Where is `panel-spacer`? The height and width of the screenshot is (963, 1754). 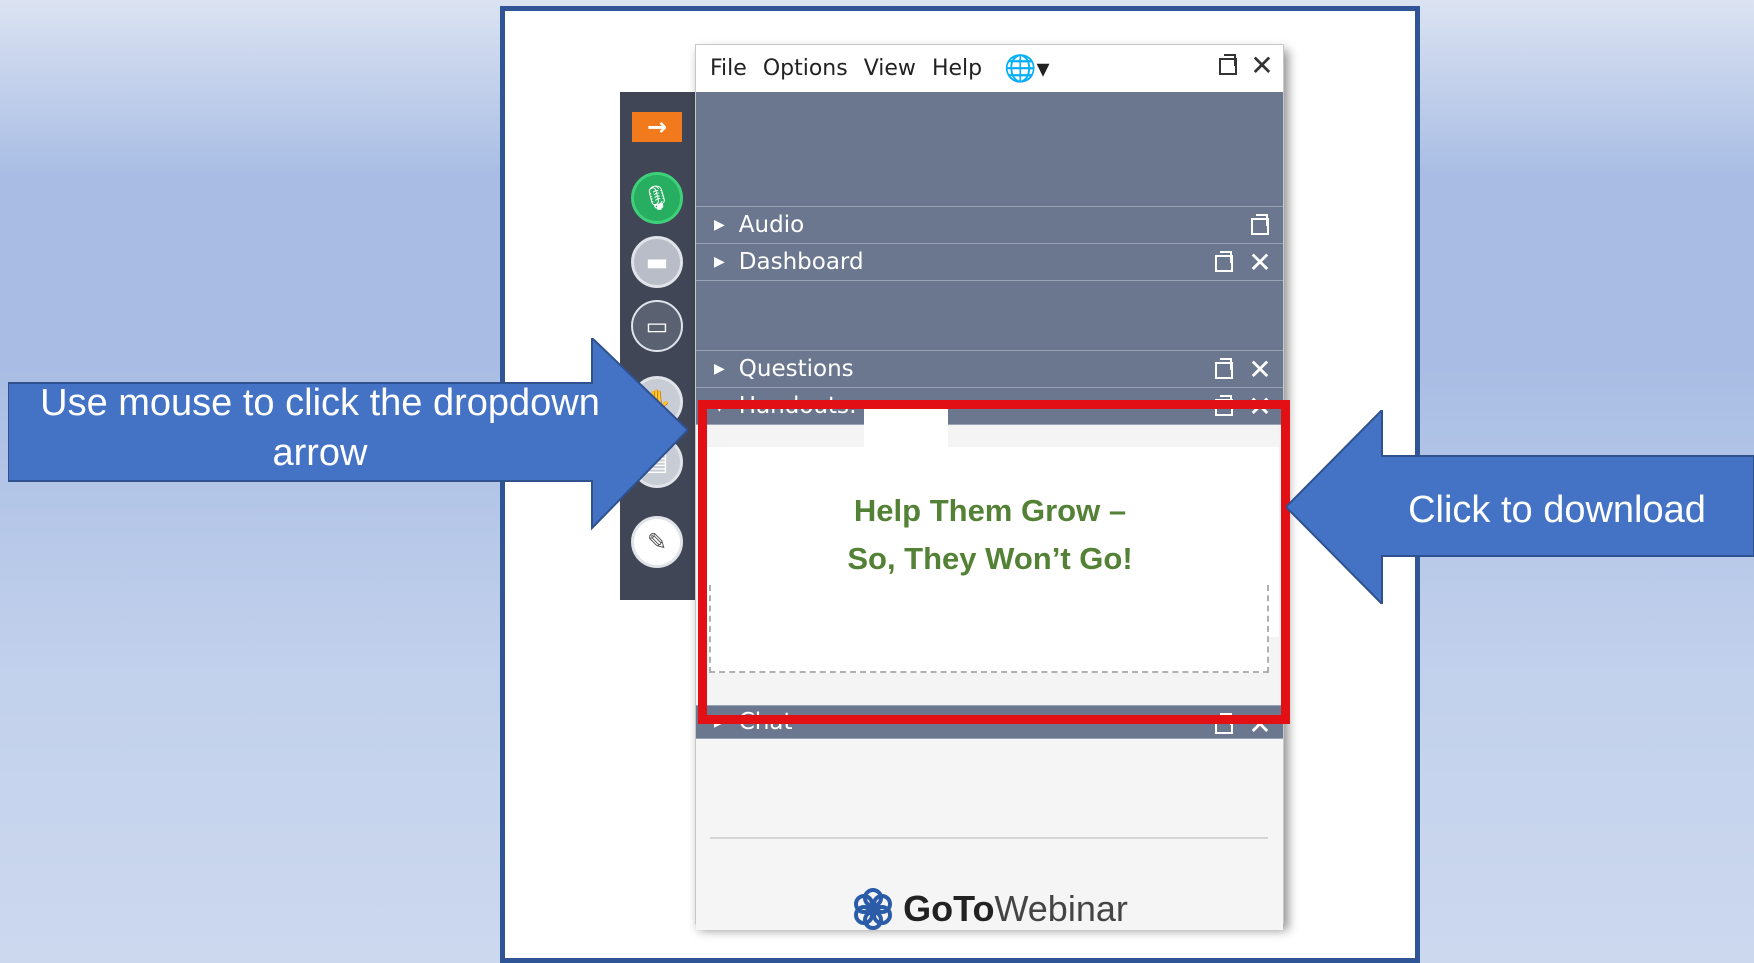 panel-spacer is located at coordinates (989, 316).